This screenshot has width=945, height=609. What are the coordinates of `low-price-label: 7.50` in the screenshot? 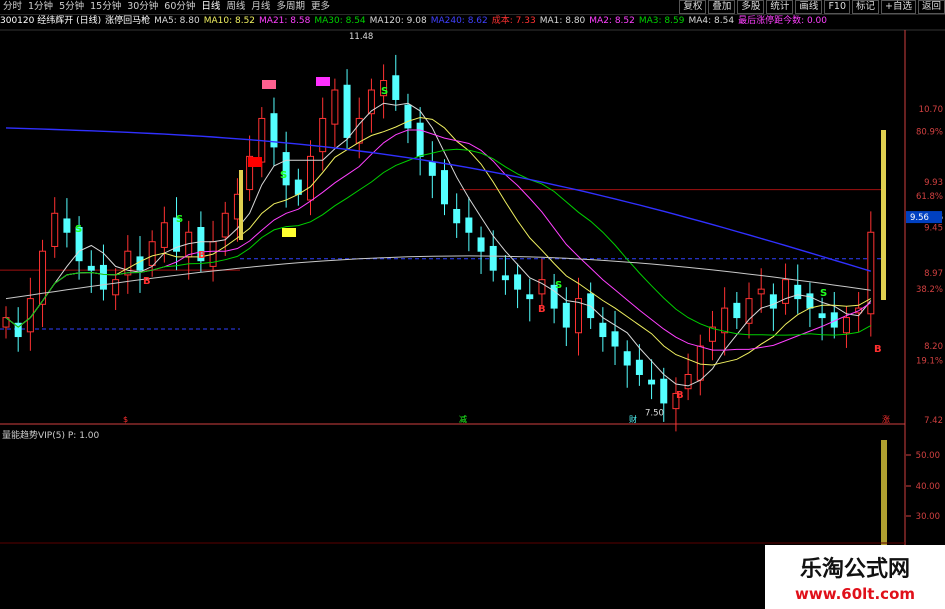 It's located at (654, 413).